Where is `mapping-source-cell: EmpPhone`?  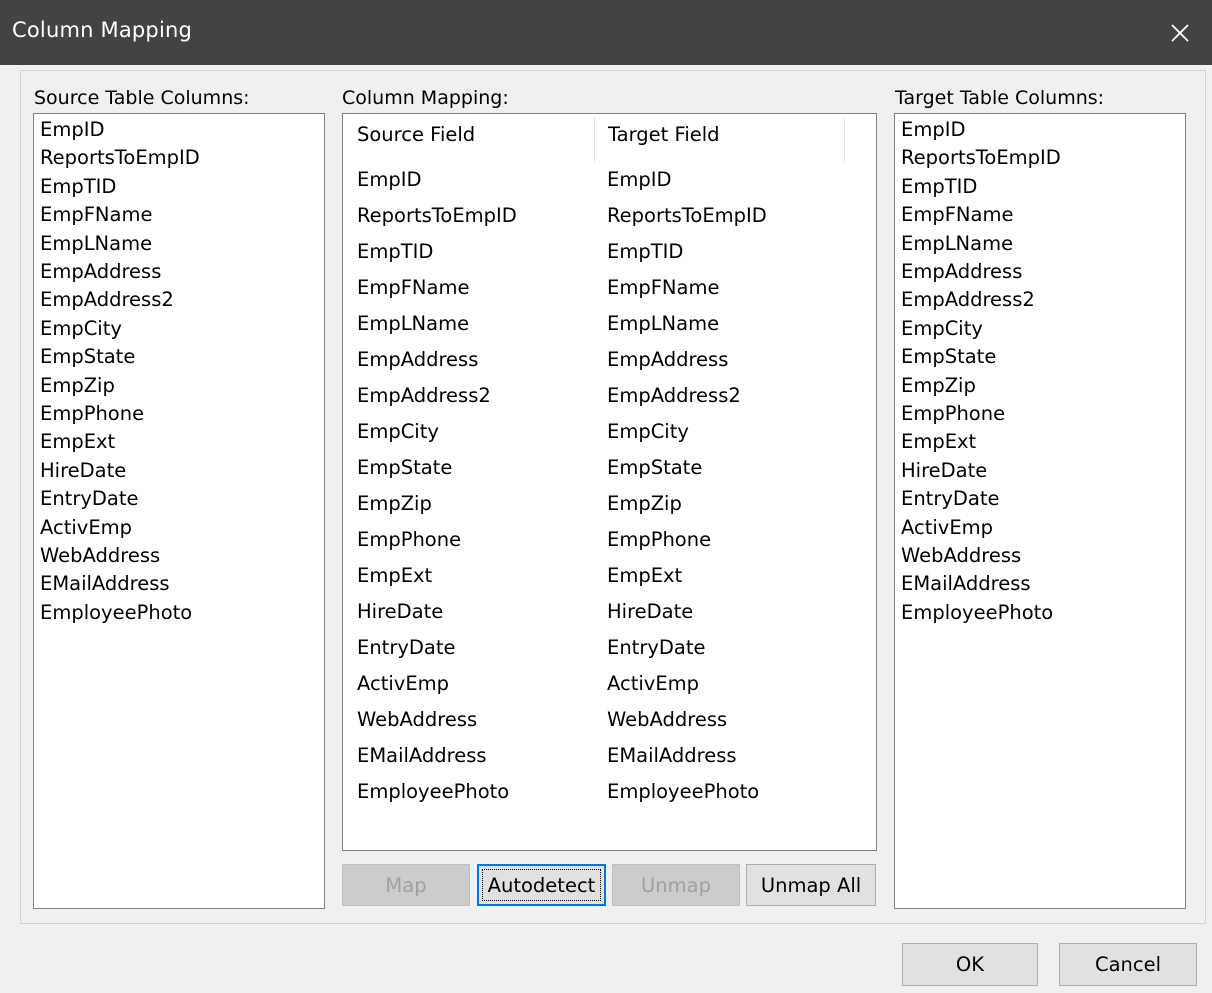 mapping-source-cell: EmpPhone is located at coordinates (409, 540).